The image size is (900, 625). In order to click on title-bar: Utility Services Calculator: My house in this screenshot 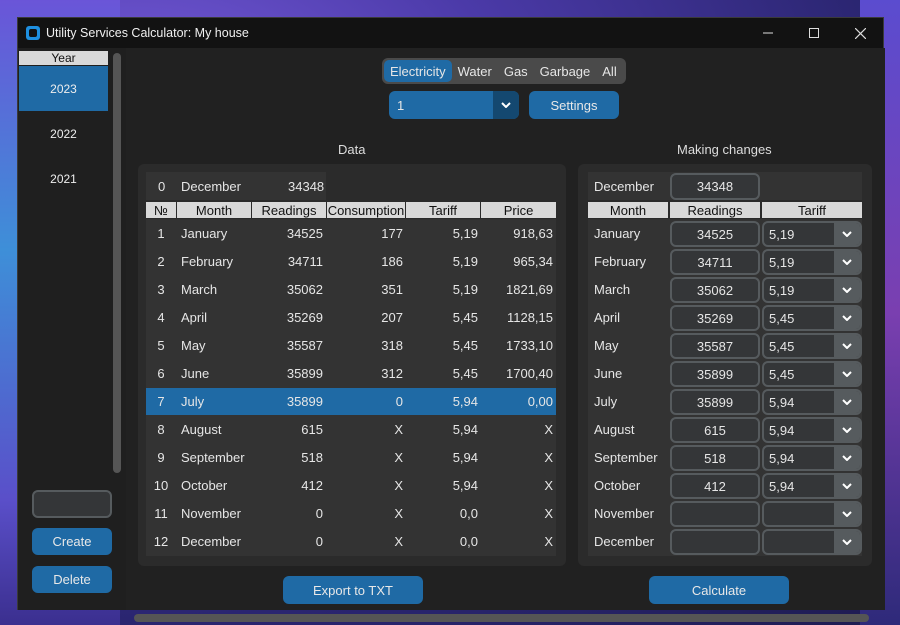, I will do `click(450, 33)`.